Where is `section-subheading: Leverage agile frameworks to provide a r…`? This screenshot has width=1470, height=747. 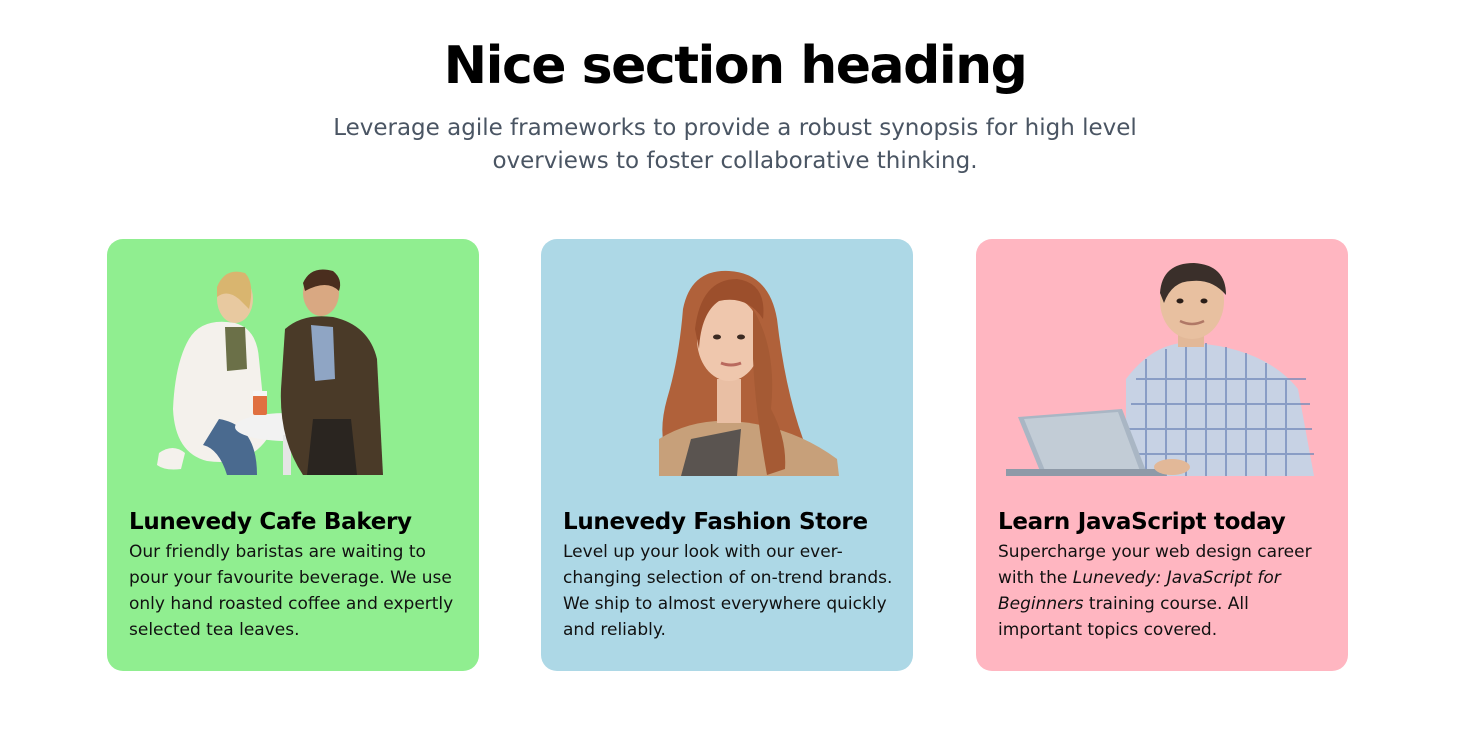 section-subheading: Leverage agile frameworks to provide a r… is located at coordinates (735, 144).